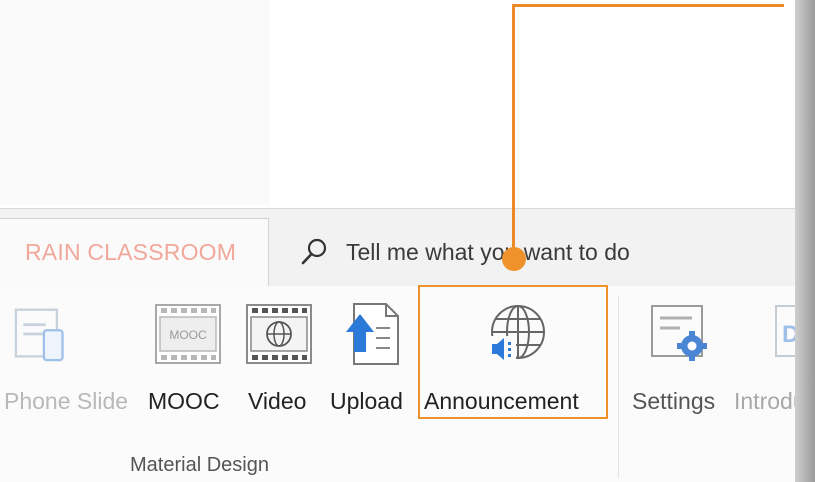 The height and width of the screenshot is (482, 815). I want to click on introduction-button: D Introdu, so click(764, 360).